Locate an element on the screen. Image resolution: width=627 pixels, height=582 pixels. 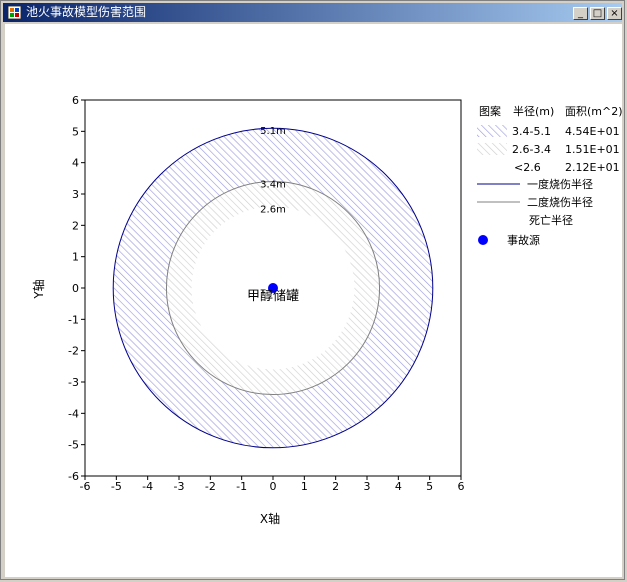
minimize-button: _ is located at coordinates (580, 13).